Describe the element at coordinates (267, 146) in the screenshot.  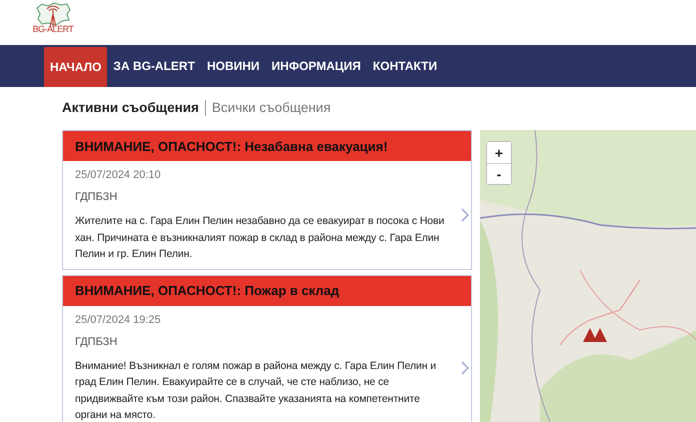
I see `alert-title: ВНИМАНИЕ, ОПАСНОСТ!: Незабавна евакуация!` at that location.